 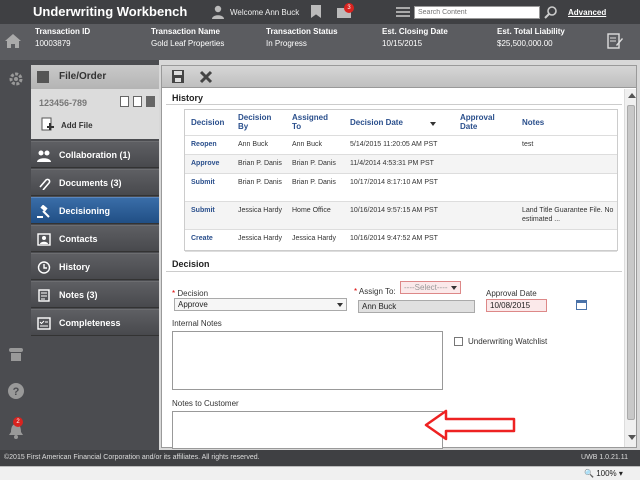 I want to click on nav-item-contacts: Contacts, so click(x=95, y=238).